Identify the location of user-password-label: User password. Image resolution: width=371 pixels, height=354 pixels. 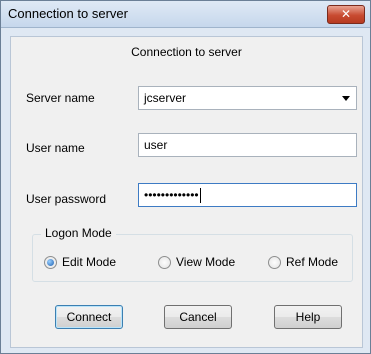
(66, 199).